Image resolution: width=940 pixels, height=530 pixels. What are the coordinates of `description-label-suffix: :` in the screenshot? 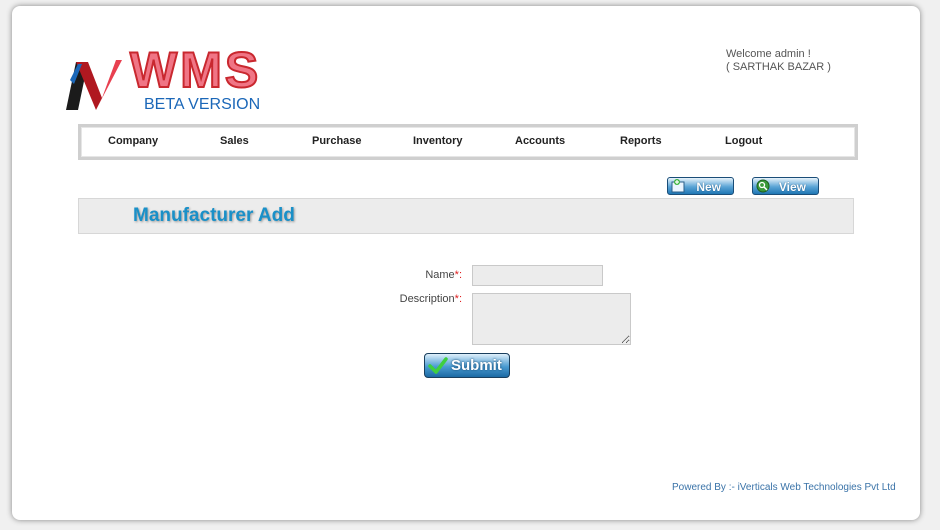 It's located at (460, 299).